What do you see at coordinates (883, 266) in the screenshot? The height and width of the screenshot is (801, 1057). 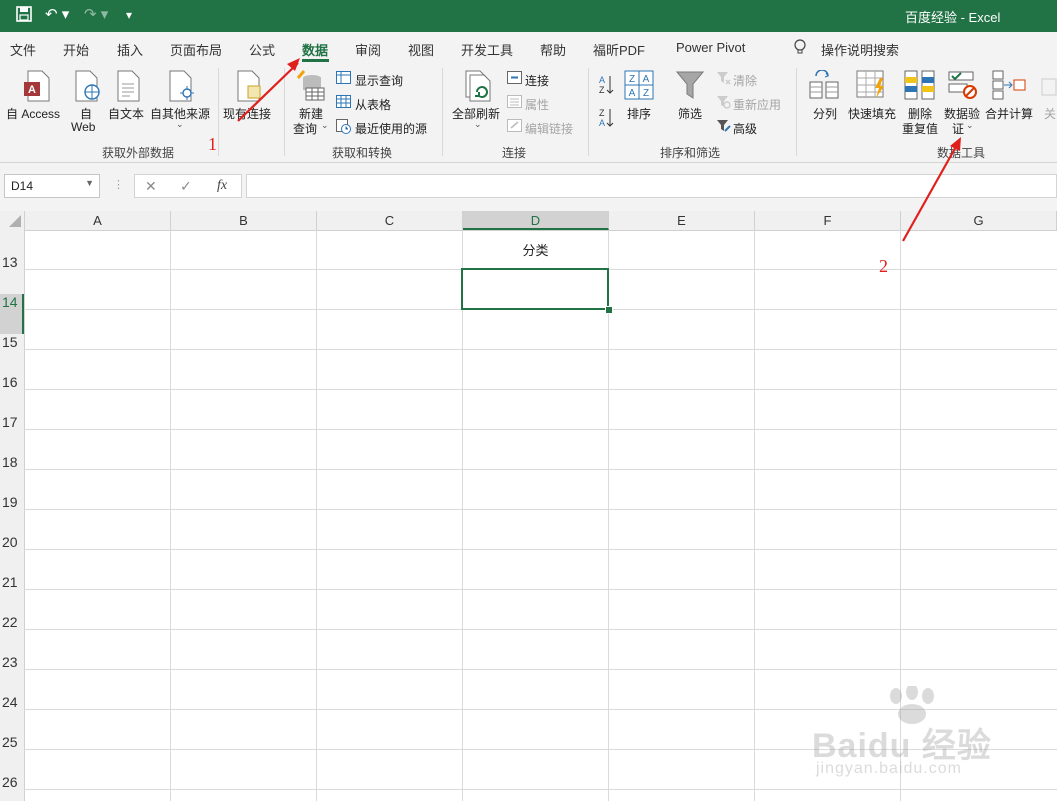 I see `annotation-number-2: 2` at bounding box center [883, 266].